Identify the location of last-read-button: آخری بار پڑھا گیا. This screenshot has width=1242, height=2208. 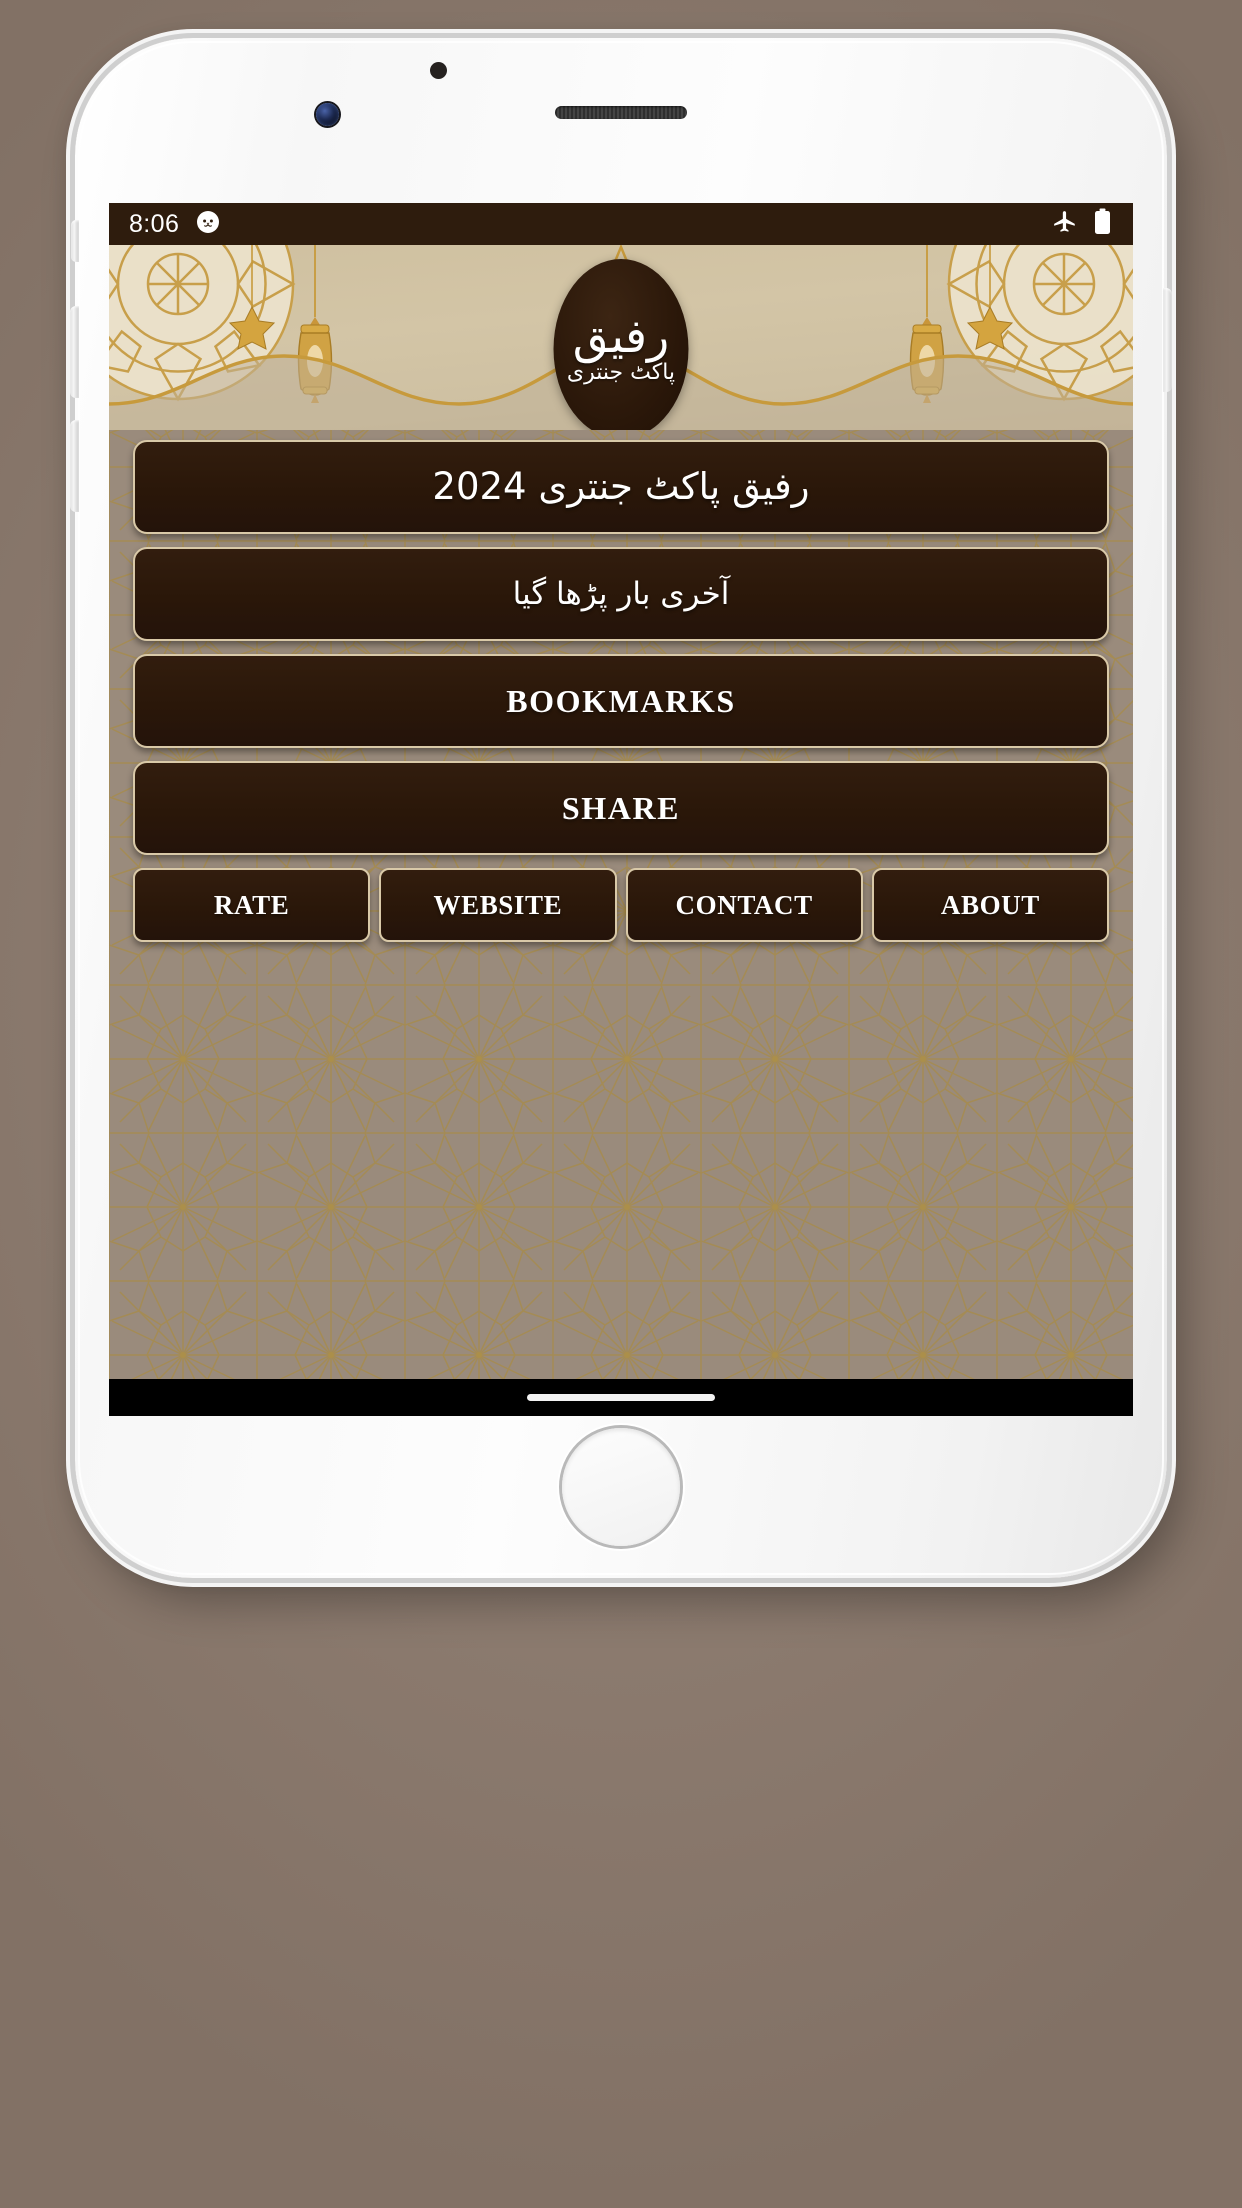
(621, 594).